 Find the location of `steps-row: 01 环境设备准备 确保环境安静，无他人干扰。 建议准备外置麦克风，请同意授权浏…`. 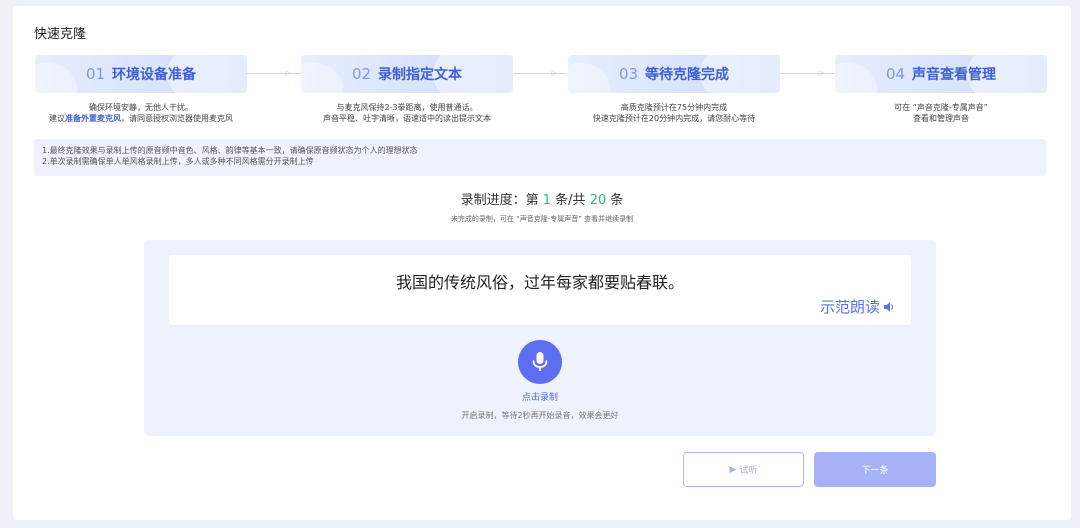

steps-row: 01 环境设备准备 确保环境安静，无他人干扰。 建议准备外置麦克风，请同意授权浏… is located at coordinates (541, 95).